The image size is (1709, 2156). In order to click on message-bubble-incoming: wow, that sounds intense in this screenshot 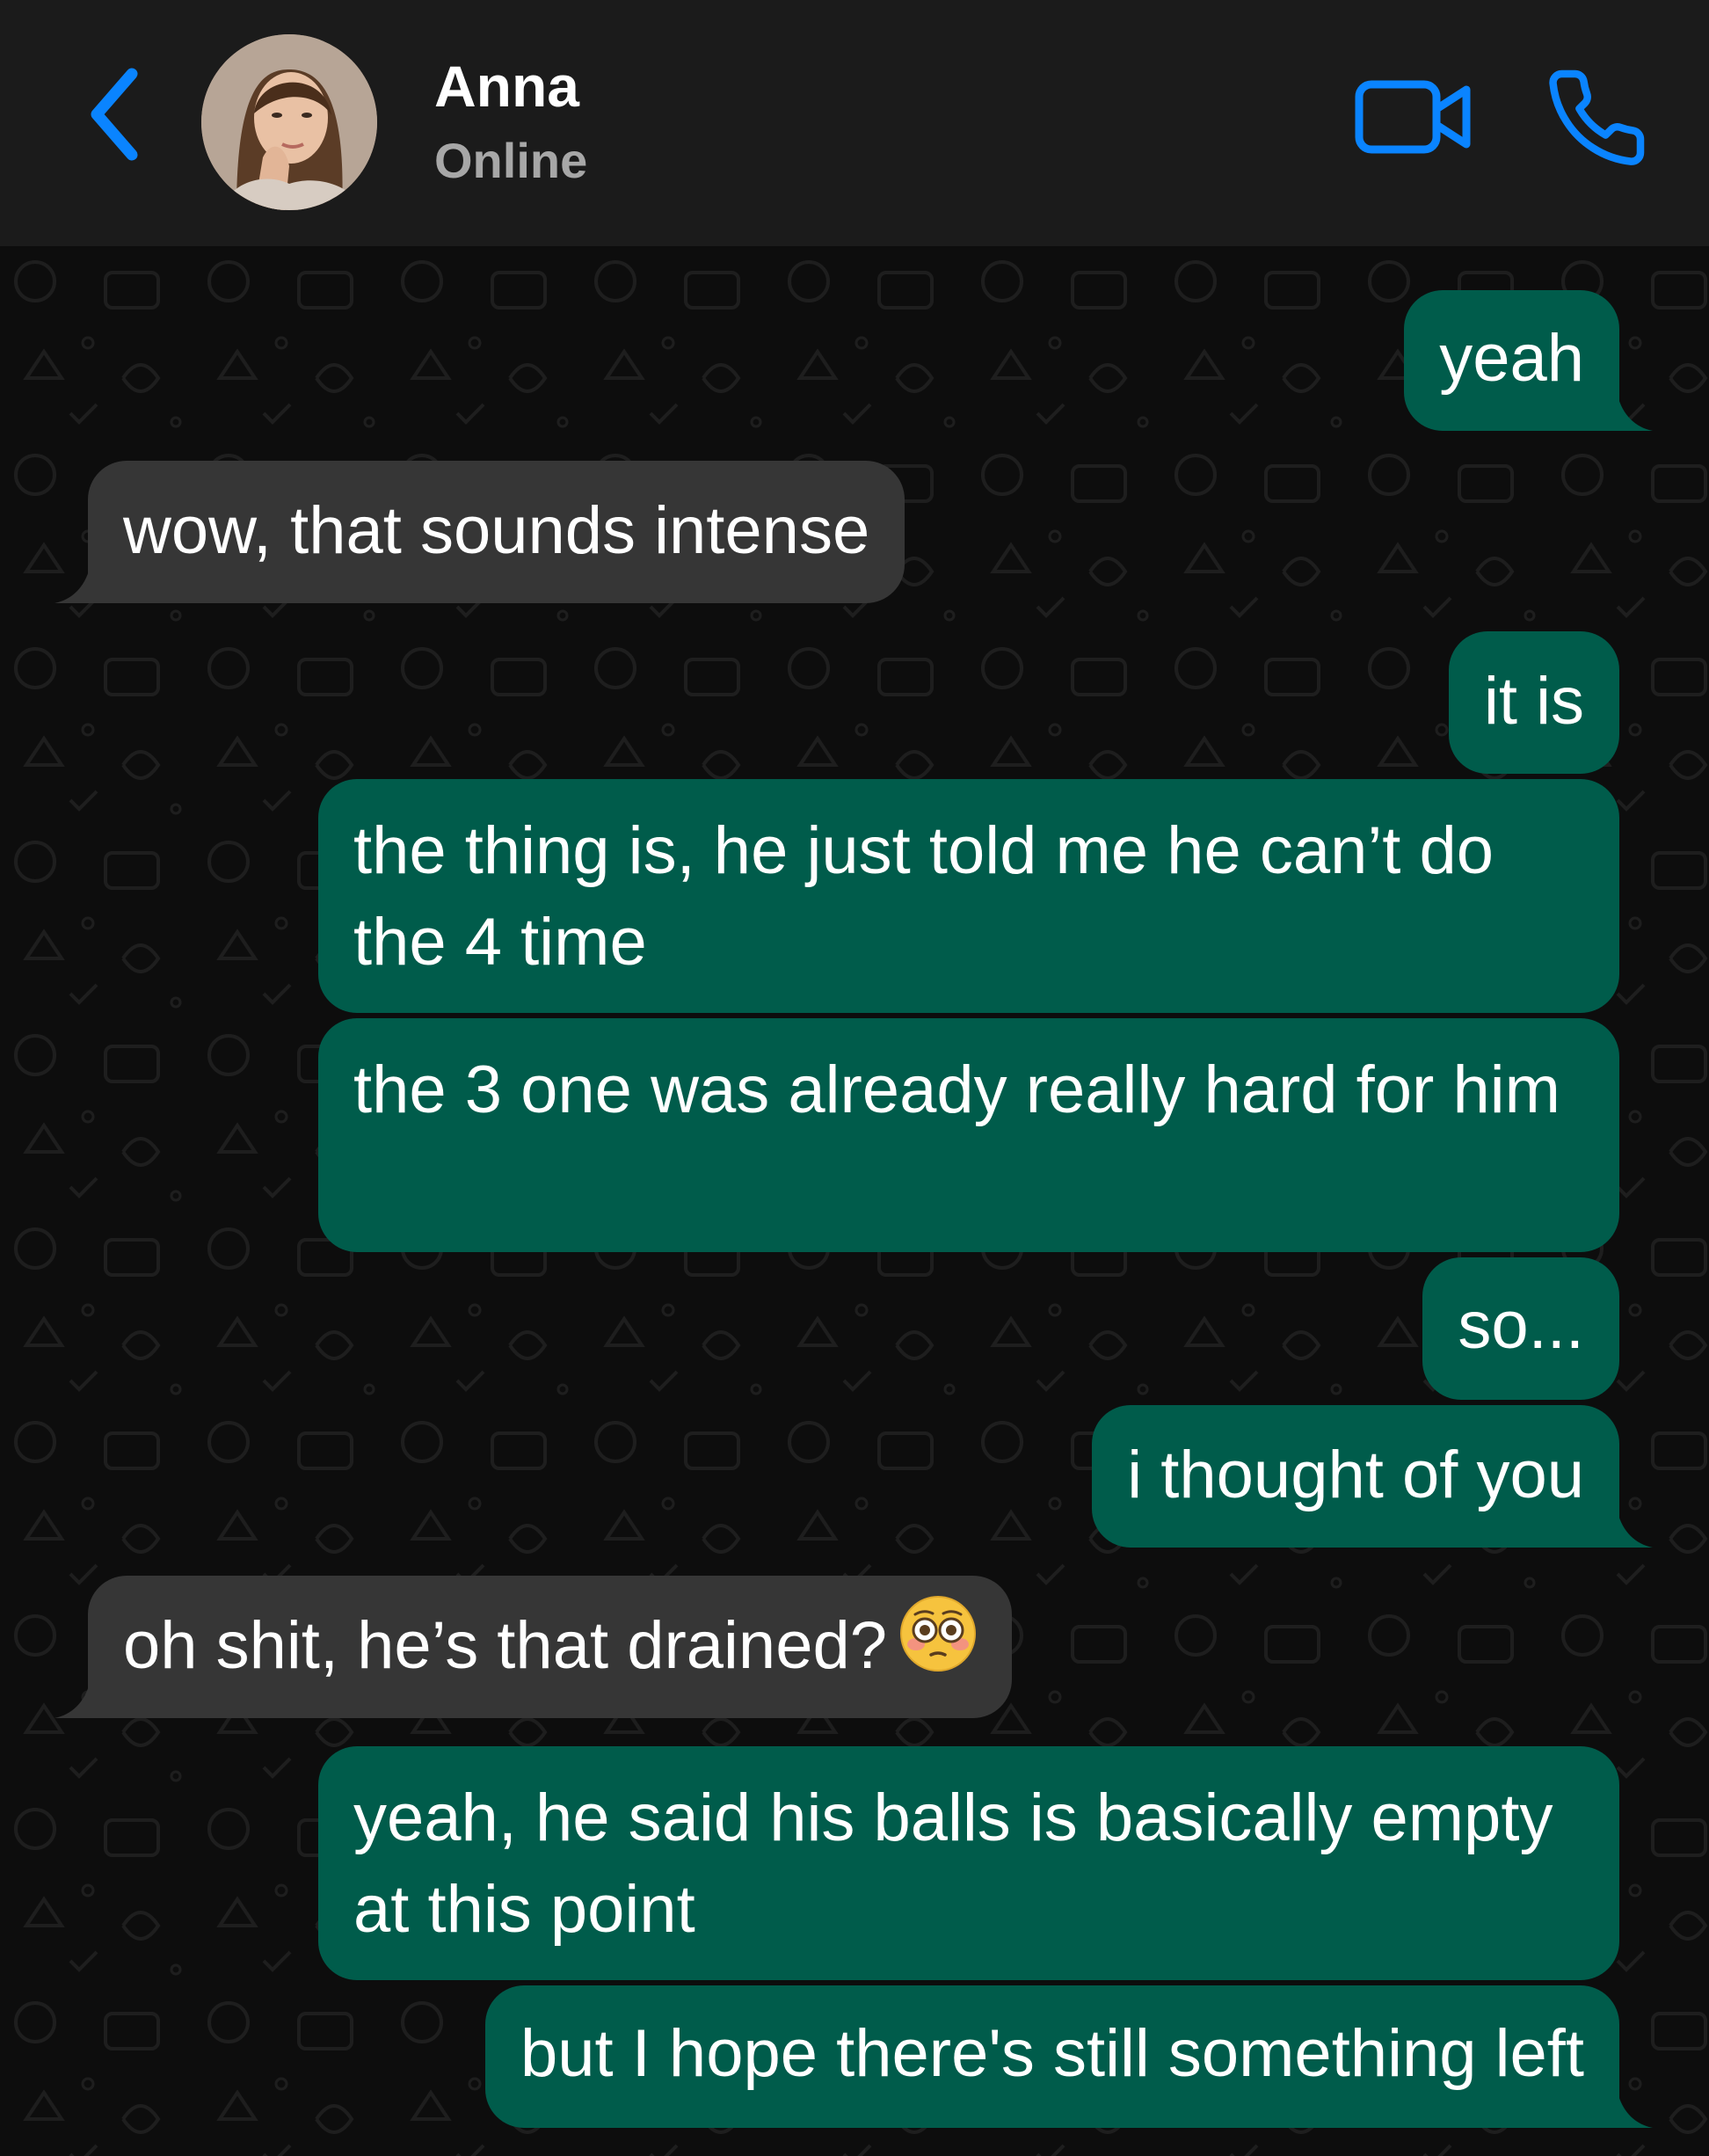, I will do `click(480, 532)`.